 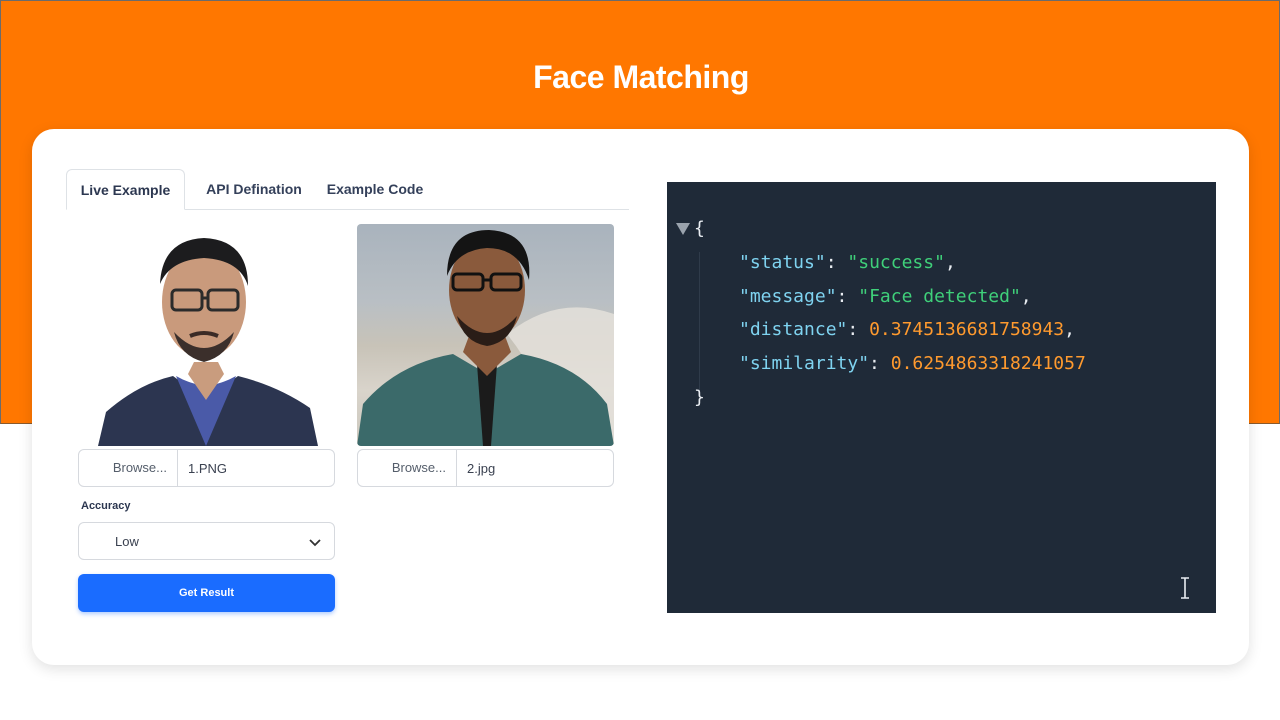 I want to click on json-line-message: "message": "Face detected",, so click(x=885, y=296).